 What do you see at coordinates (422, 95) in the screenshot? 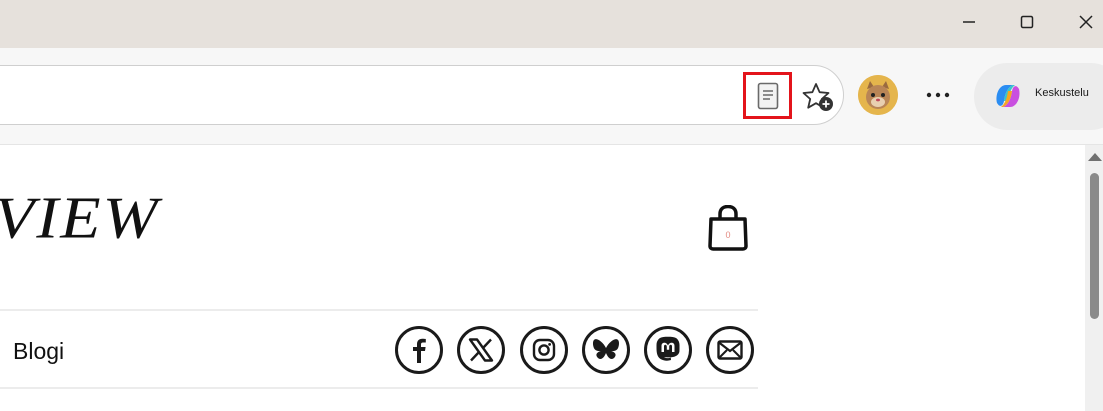
I see `address-bar` at bounding box center [422, 95].